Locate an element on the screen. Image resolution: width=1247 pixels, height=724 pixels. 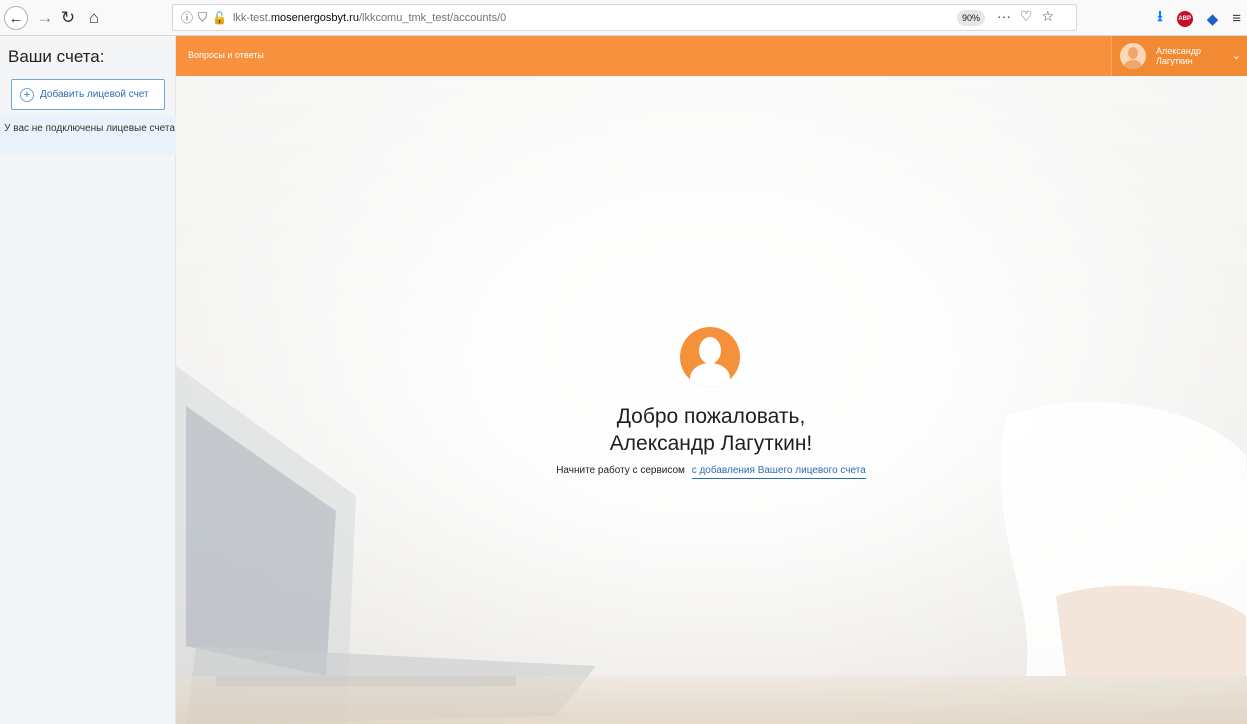
reload-button: ↻ is located at coordinates (68, 18).